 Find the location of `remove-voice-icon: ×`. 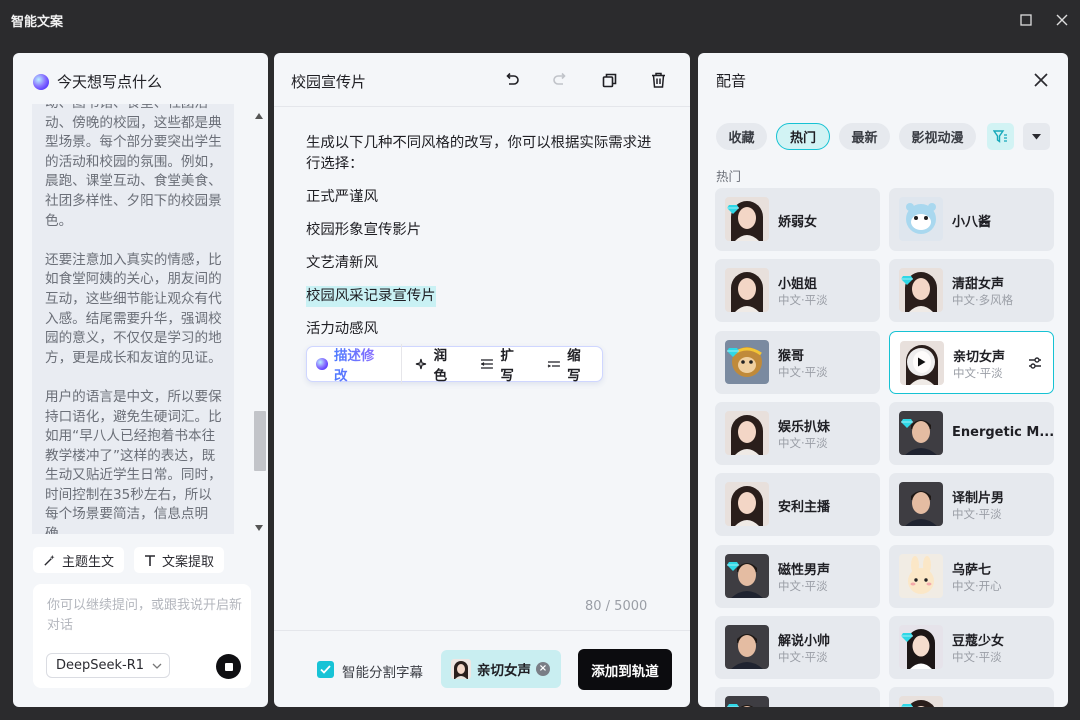

remove-voice-icon: × is located at coordinates (543, 669).